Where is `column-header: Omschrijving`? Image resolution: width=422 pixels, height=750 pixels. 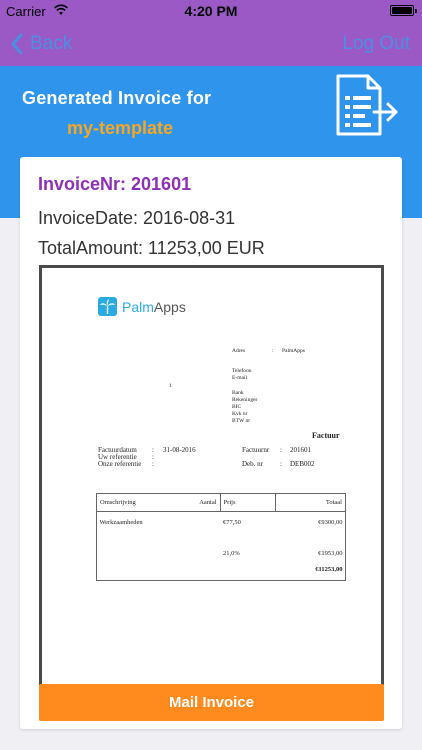
column-header: Omschrijving is located at coordinates (131, 502).